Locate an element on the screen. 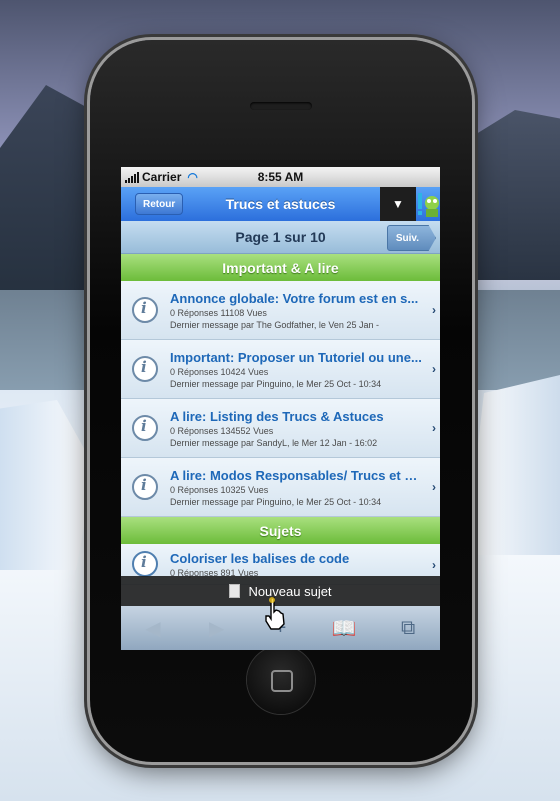 The height and width of the screenshot is (801, 560). back-arrow-icon: ◀ is located at coordinates (153, 628).